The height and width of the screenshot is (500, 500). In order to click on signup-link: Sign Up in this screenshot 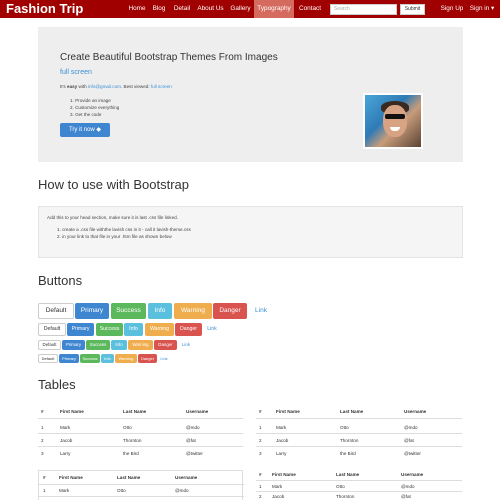, I will do `click(452, 9)`.